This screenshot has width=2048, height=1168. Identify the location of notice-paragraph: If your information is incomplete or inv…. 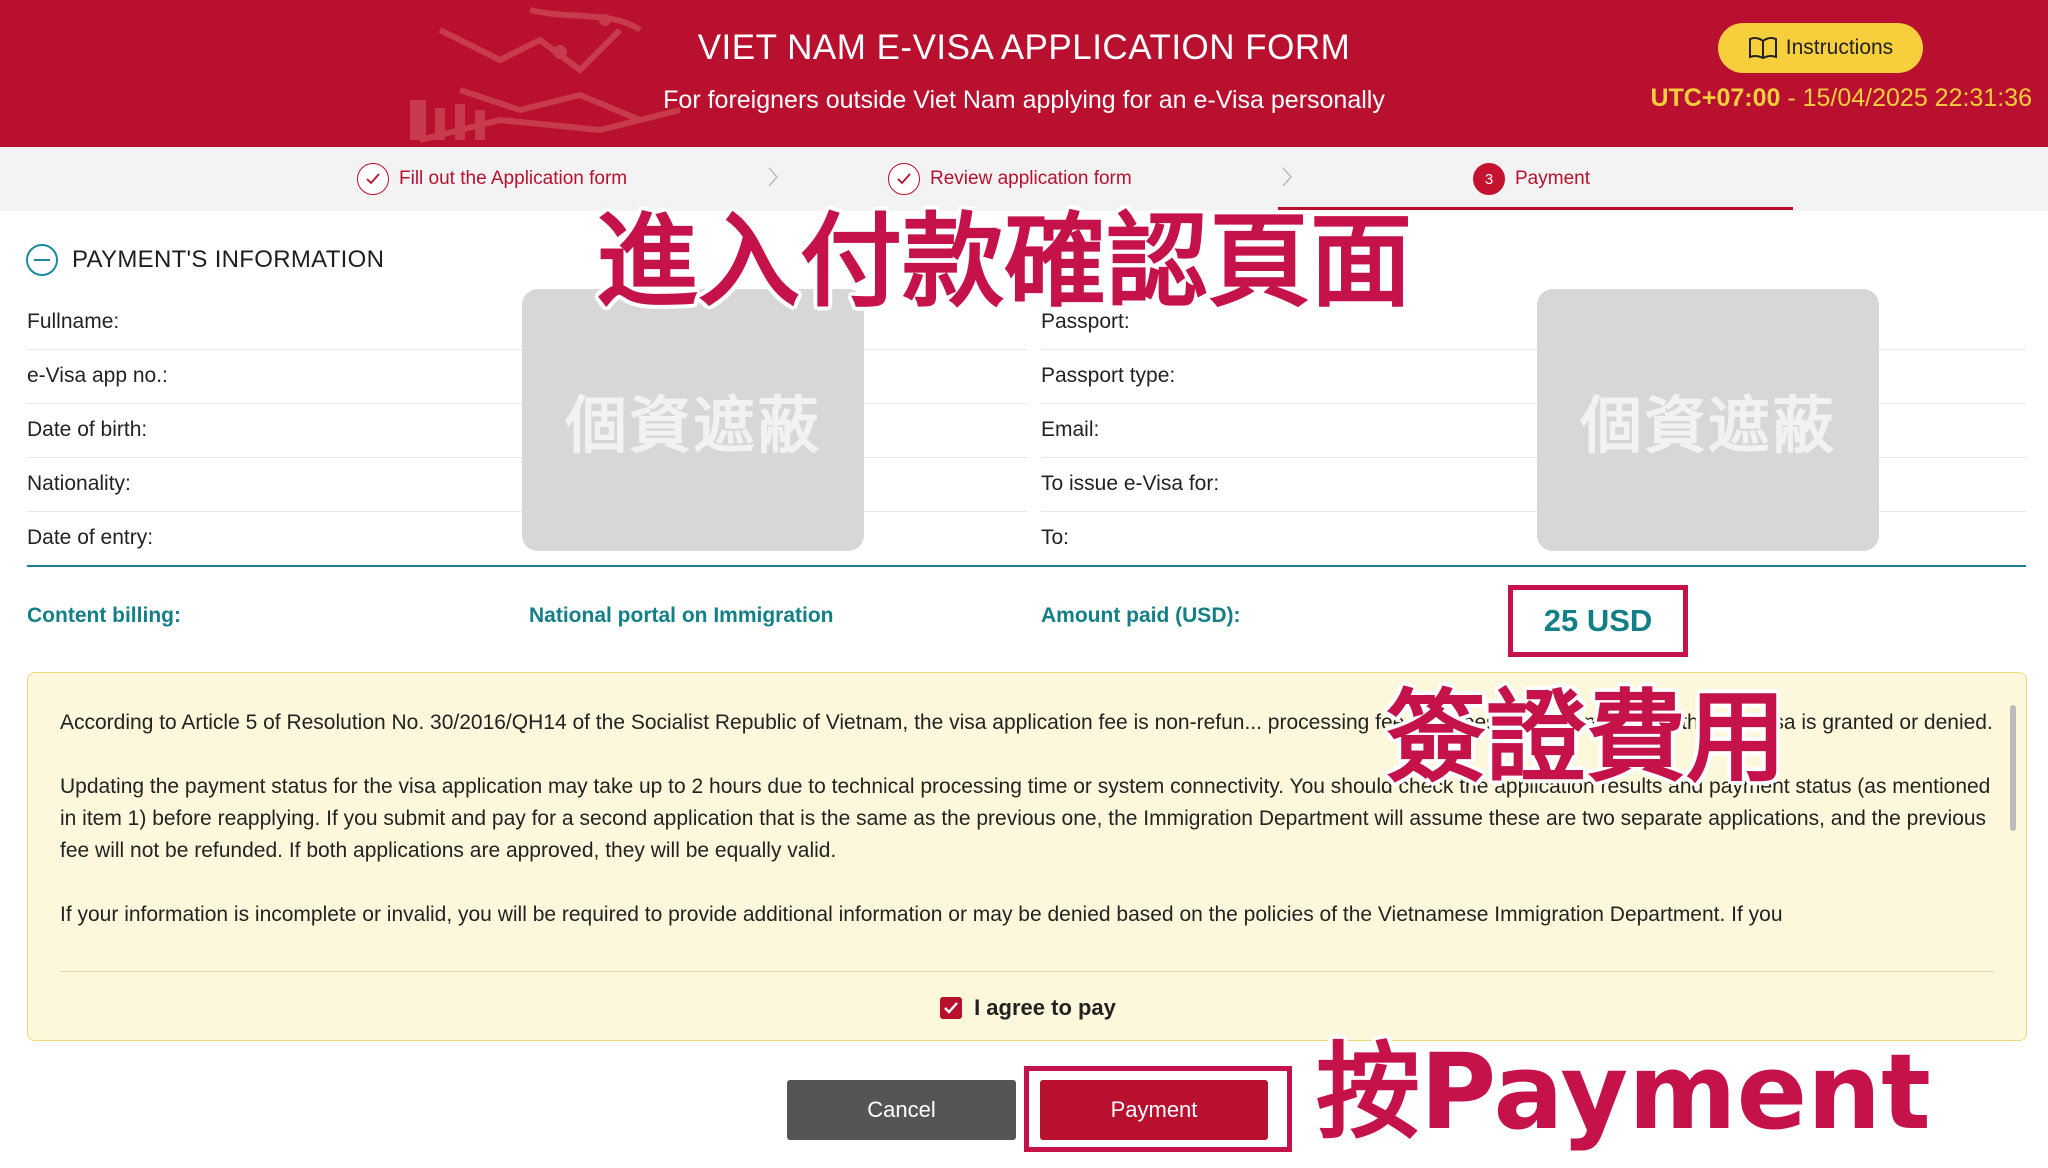
(921, 914).